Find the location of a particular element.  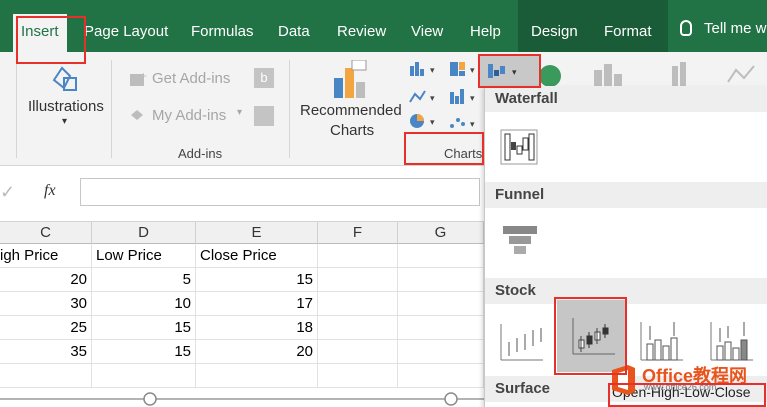

tab-page-layout: Page Layout is located at coordinates (126, 26).